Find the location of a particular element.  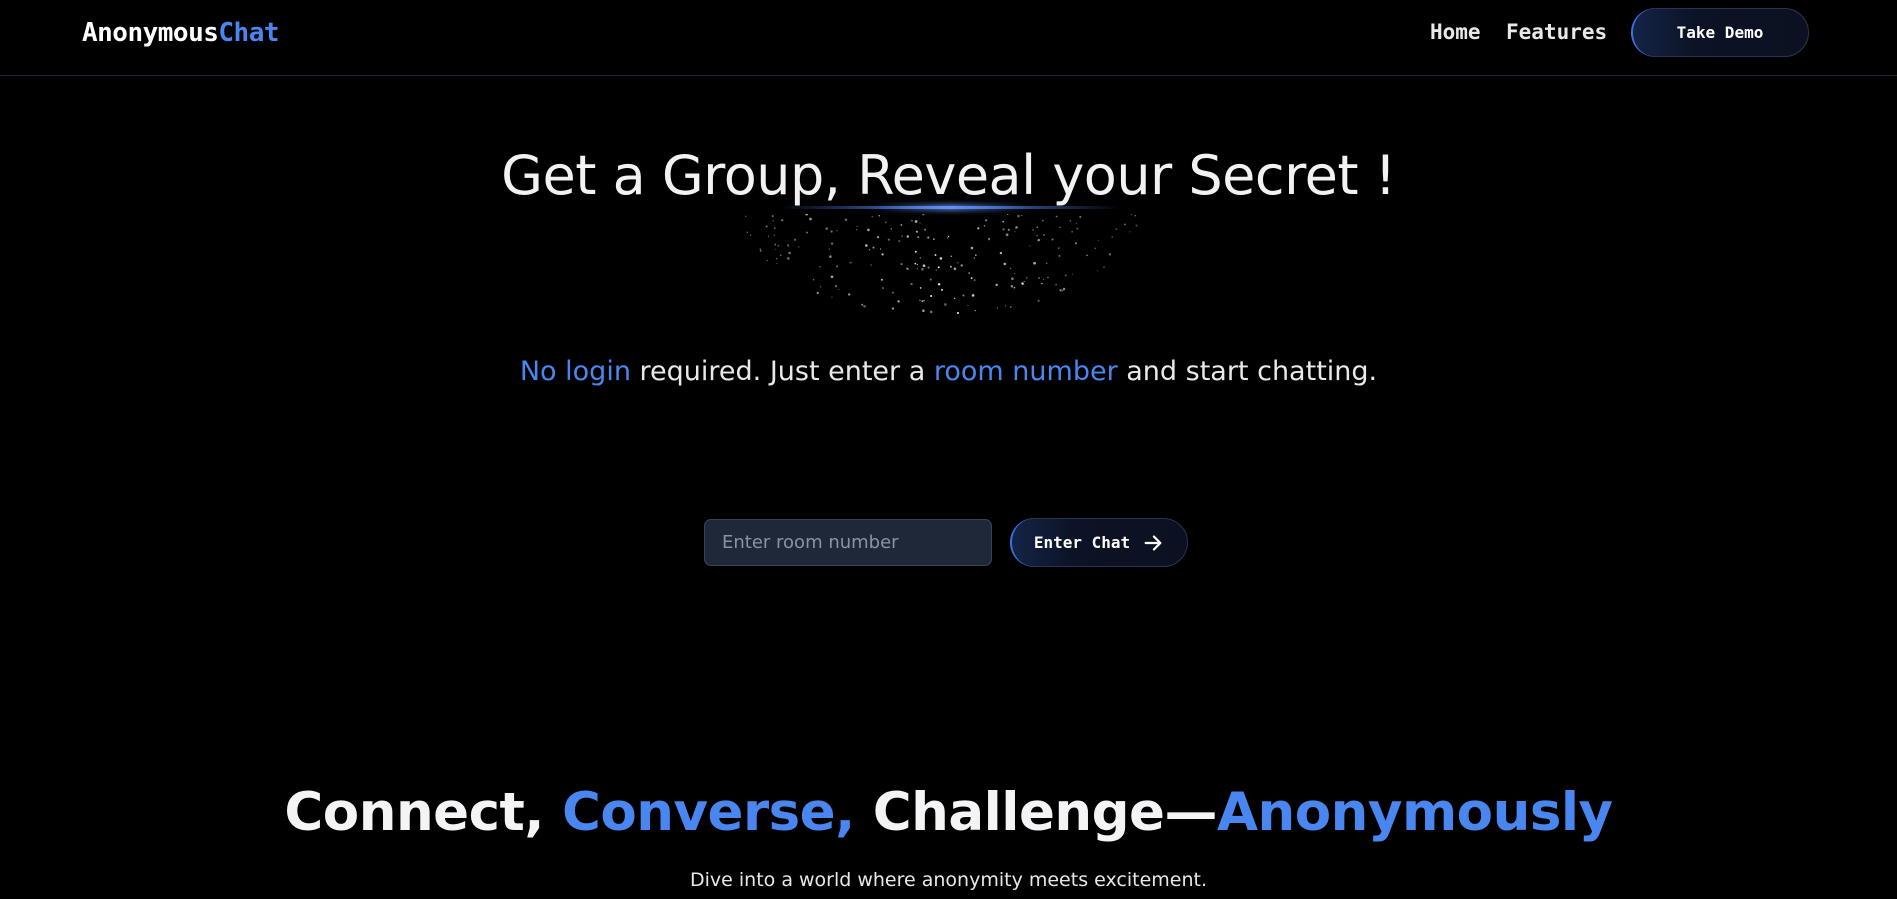

enter-chat-button: Enter Chat is located at coordinates (1099, 542).